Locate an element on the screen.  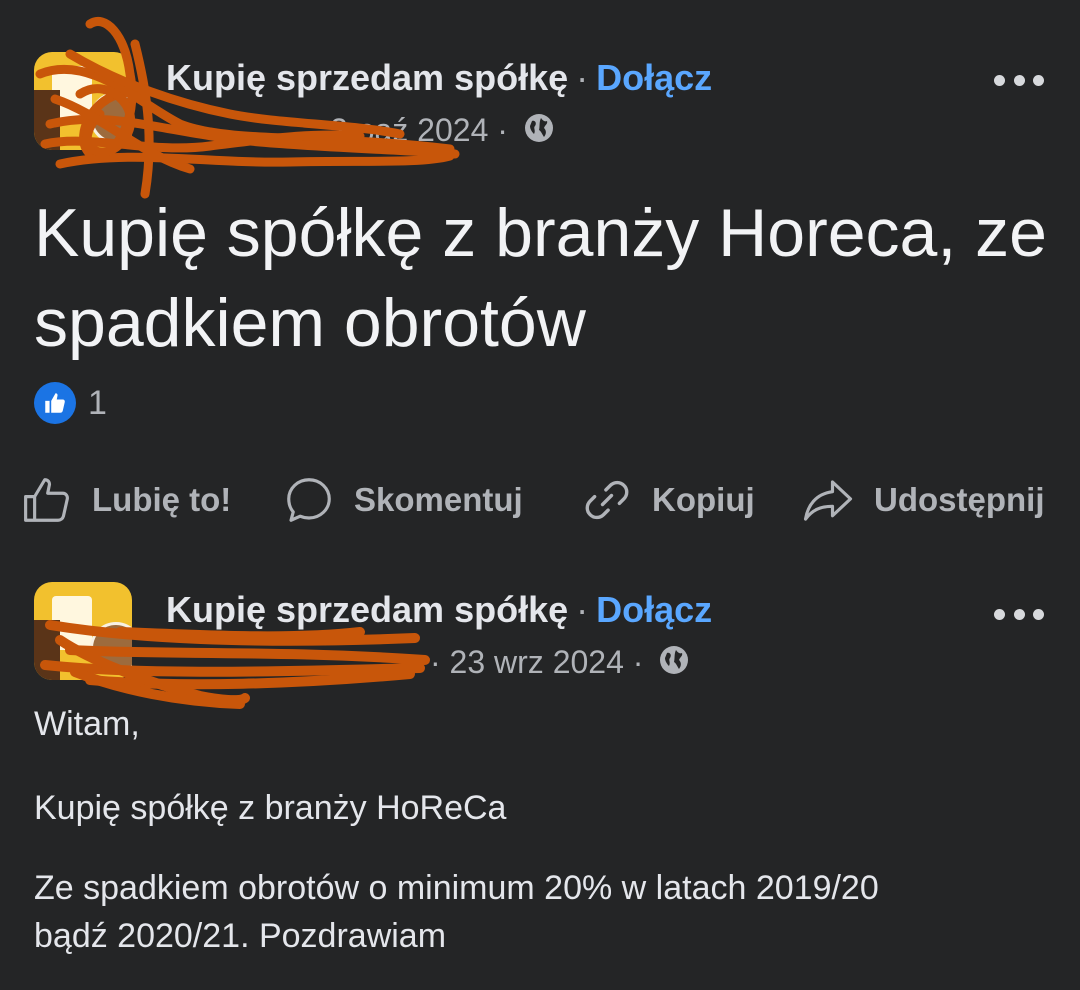
like-button: Lubię to! is located at coordinates (125, 500).